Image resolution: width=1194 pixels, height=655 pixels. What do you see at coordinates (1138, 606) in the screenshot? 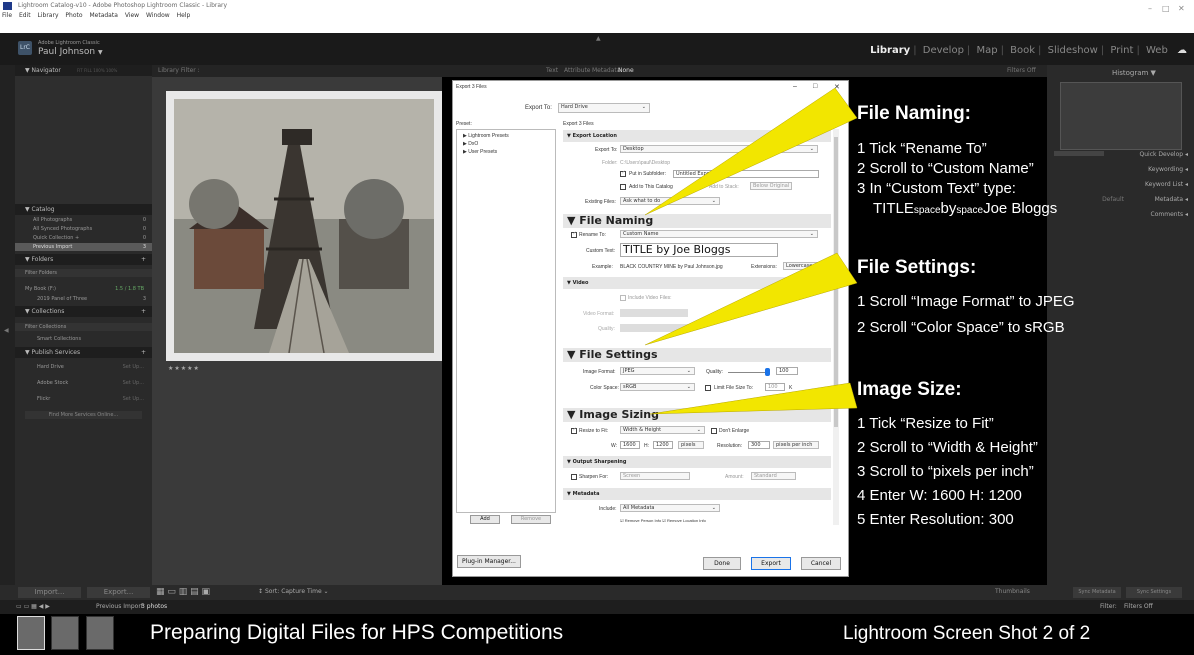
I see `filmstrip-filter-value: Filters Off` at bounding box center [1138, 606].